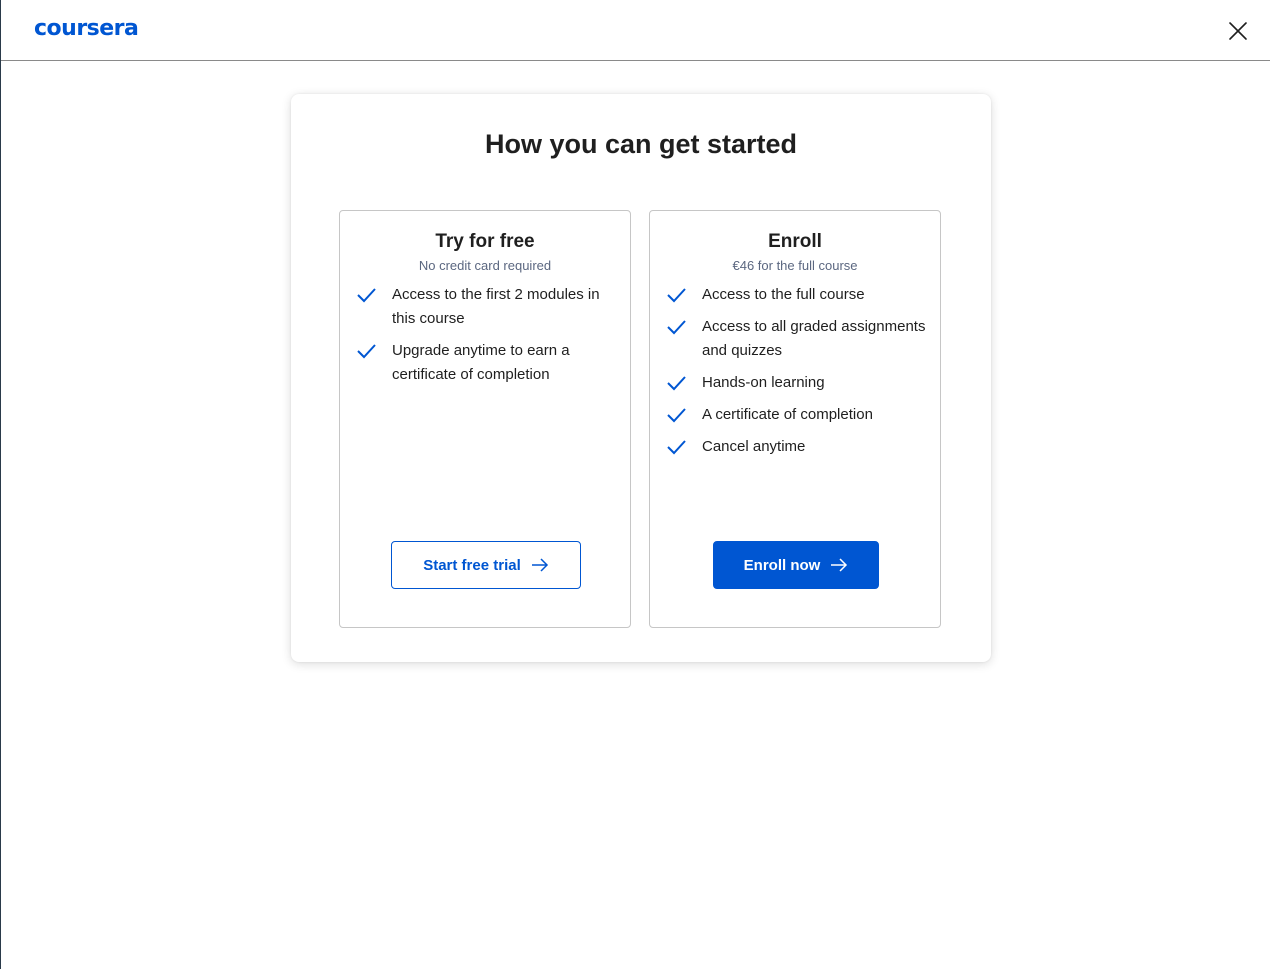  Describe the element at coordinates (485, 265) in the screenshot. I see `card-subtitle: No credit card required` at that location.